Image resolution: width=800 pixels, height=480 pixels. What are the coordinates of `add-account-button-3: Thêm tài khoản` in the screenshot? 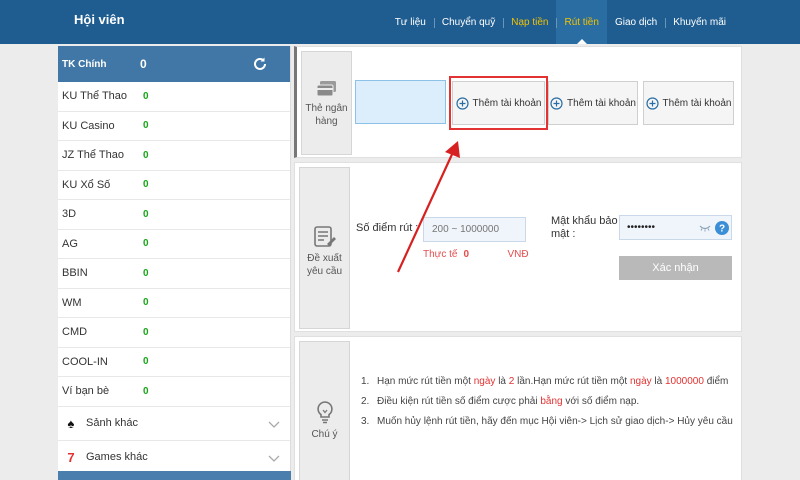 It's located at (688, 103).